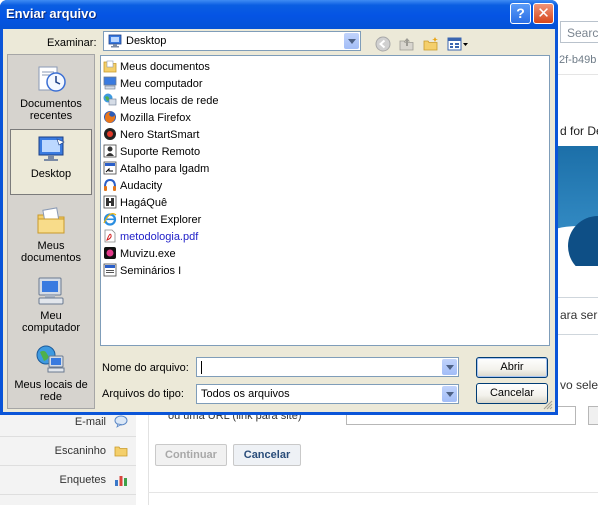  I want to click on list-item: Audacity, so click(132, 186).